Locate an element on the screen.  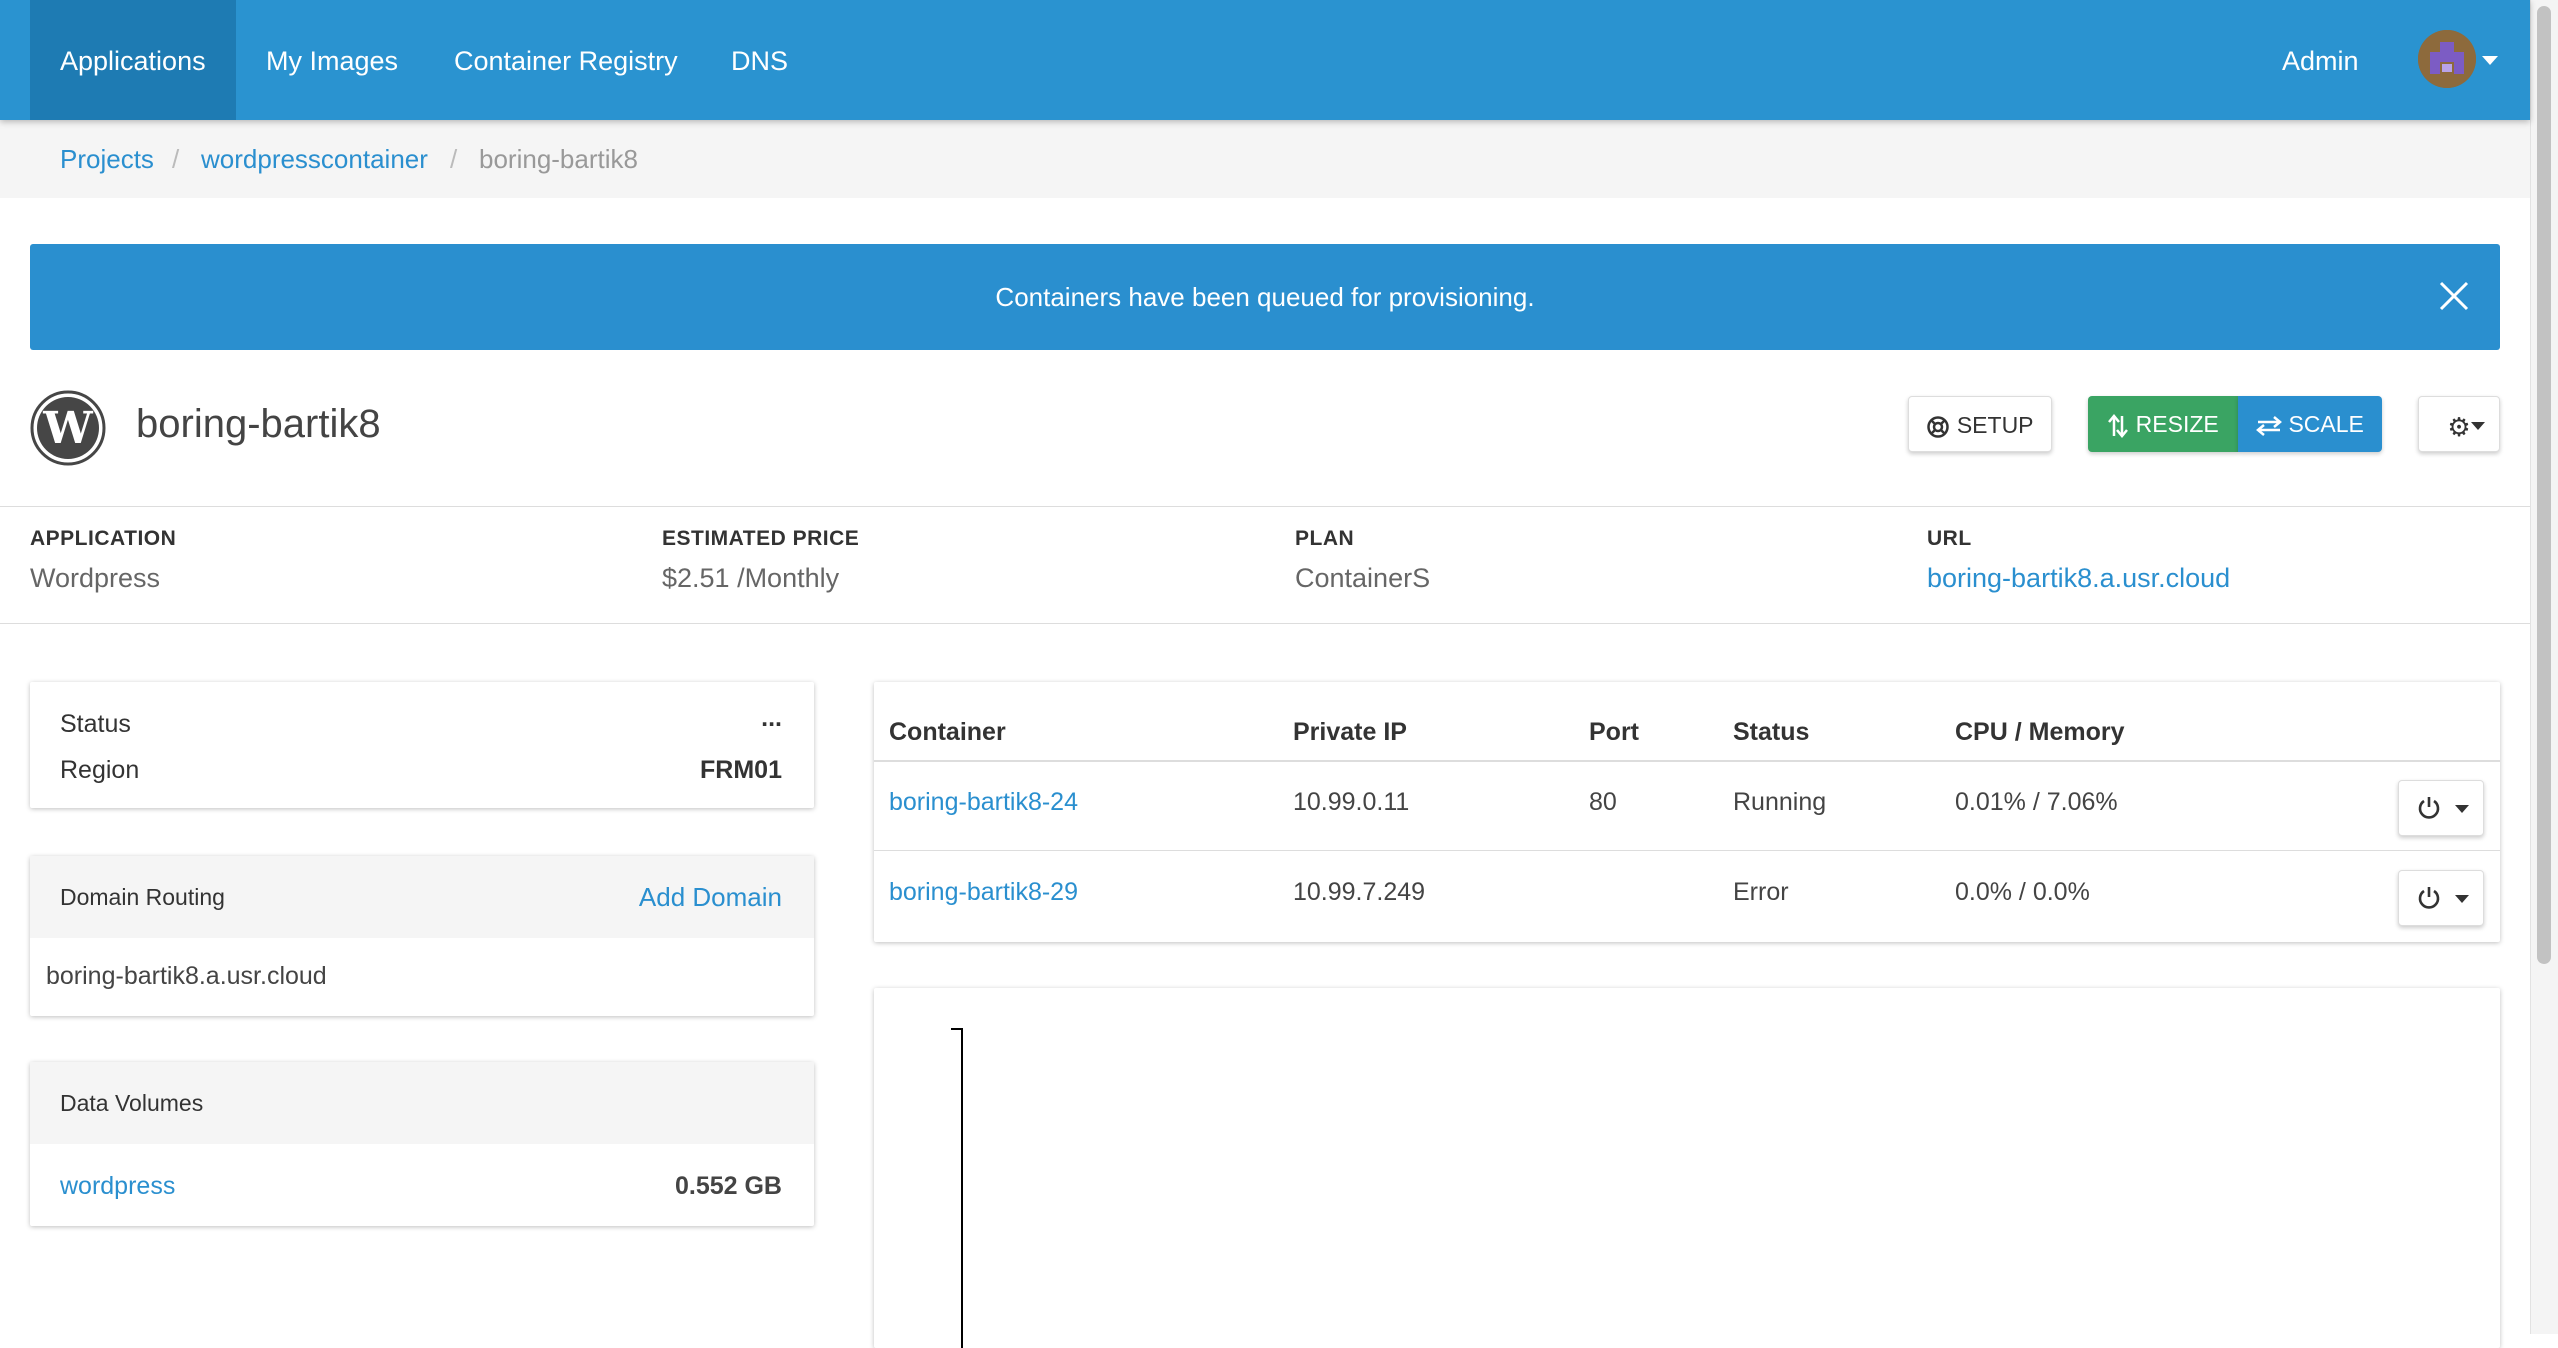
app-url-link: boring-bartik8.a.usr.cloud is located at coordinates (2078, 578).